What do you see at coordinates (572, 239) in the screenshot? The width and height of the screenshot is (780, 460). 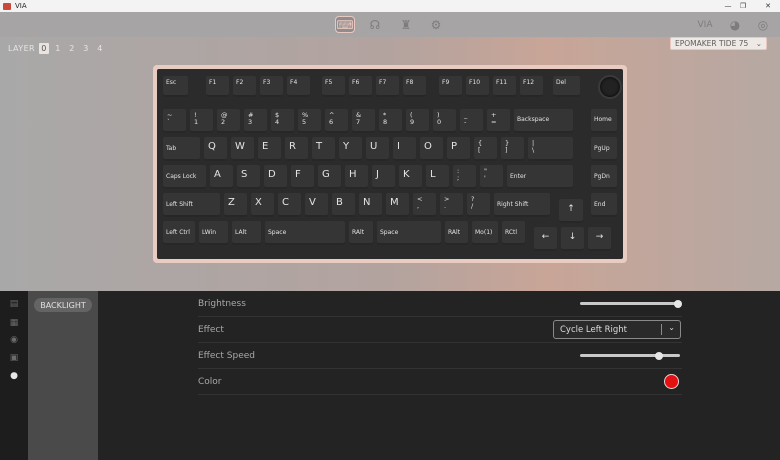 I see `key-arrow-down: ↓` at bounding box center [572, 239].